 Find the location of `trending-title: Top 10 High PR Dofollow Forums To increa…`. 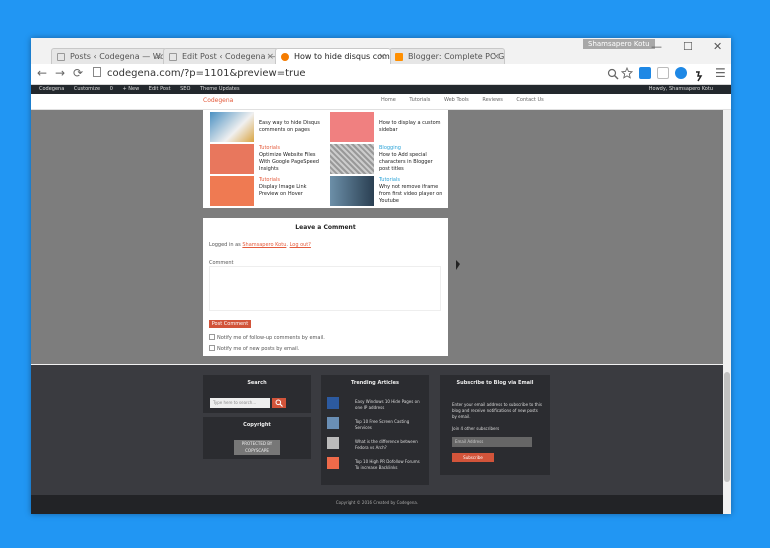

trending-title: Top 10 High PR Dofollow Forums To increa… is located at coordinates (387, 464).